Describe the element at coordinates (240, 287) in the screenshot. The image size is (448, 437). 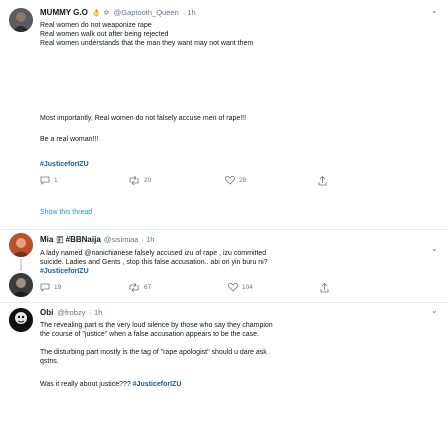
I see `like-button: 104` at that location.